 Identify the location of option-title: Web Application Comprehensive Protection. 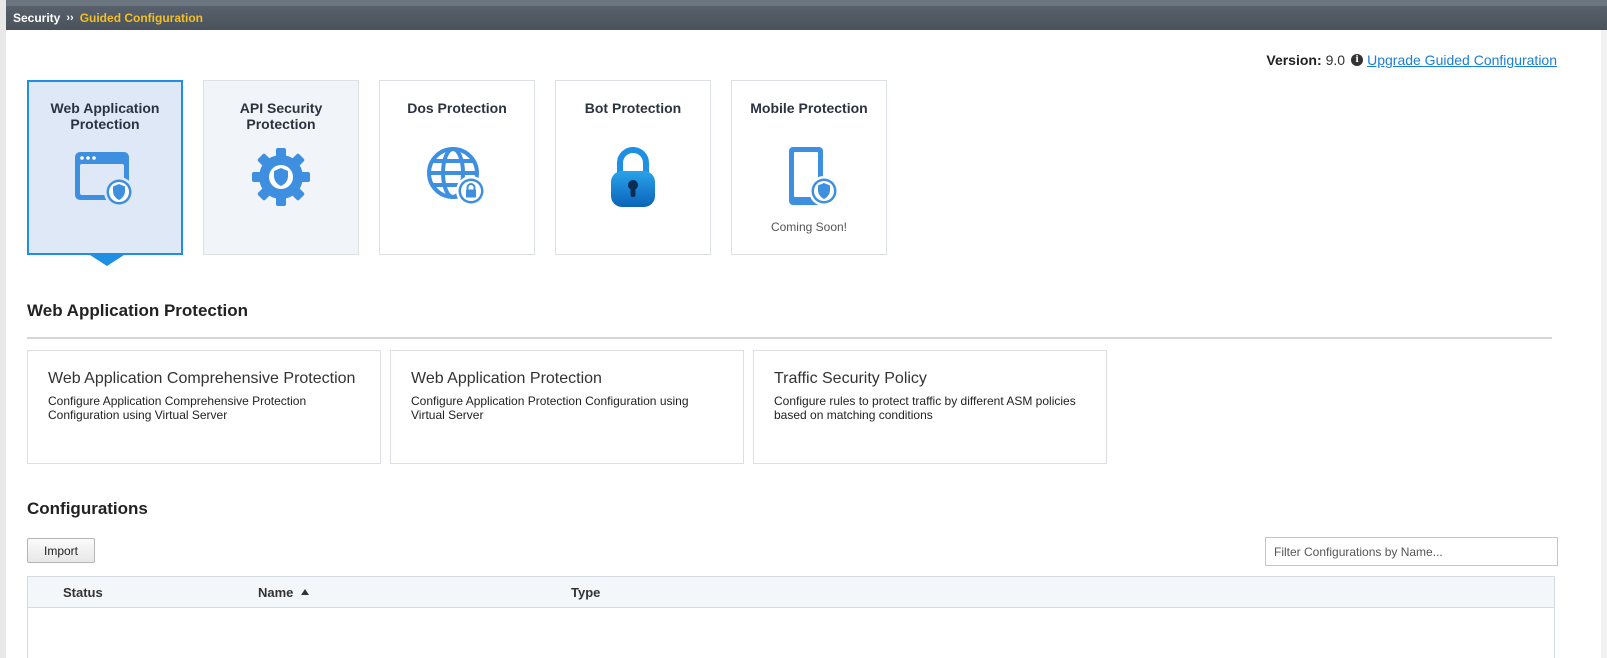
(202, 378).